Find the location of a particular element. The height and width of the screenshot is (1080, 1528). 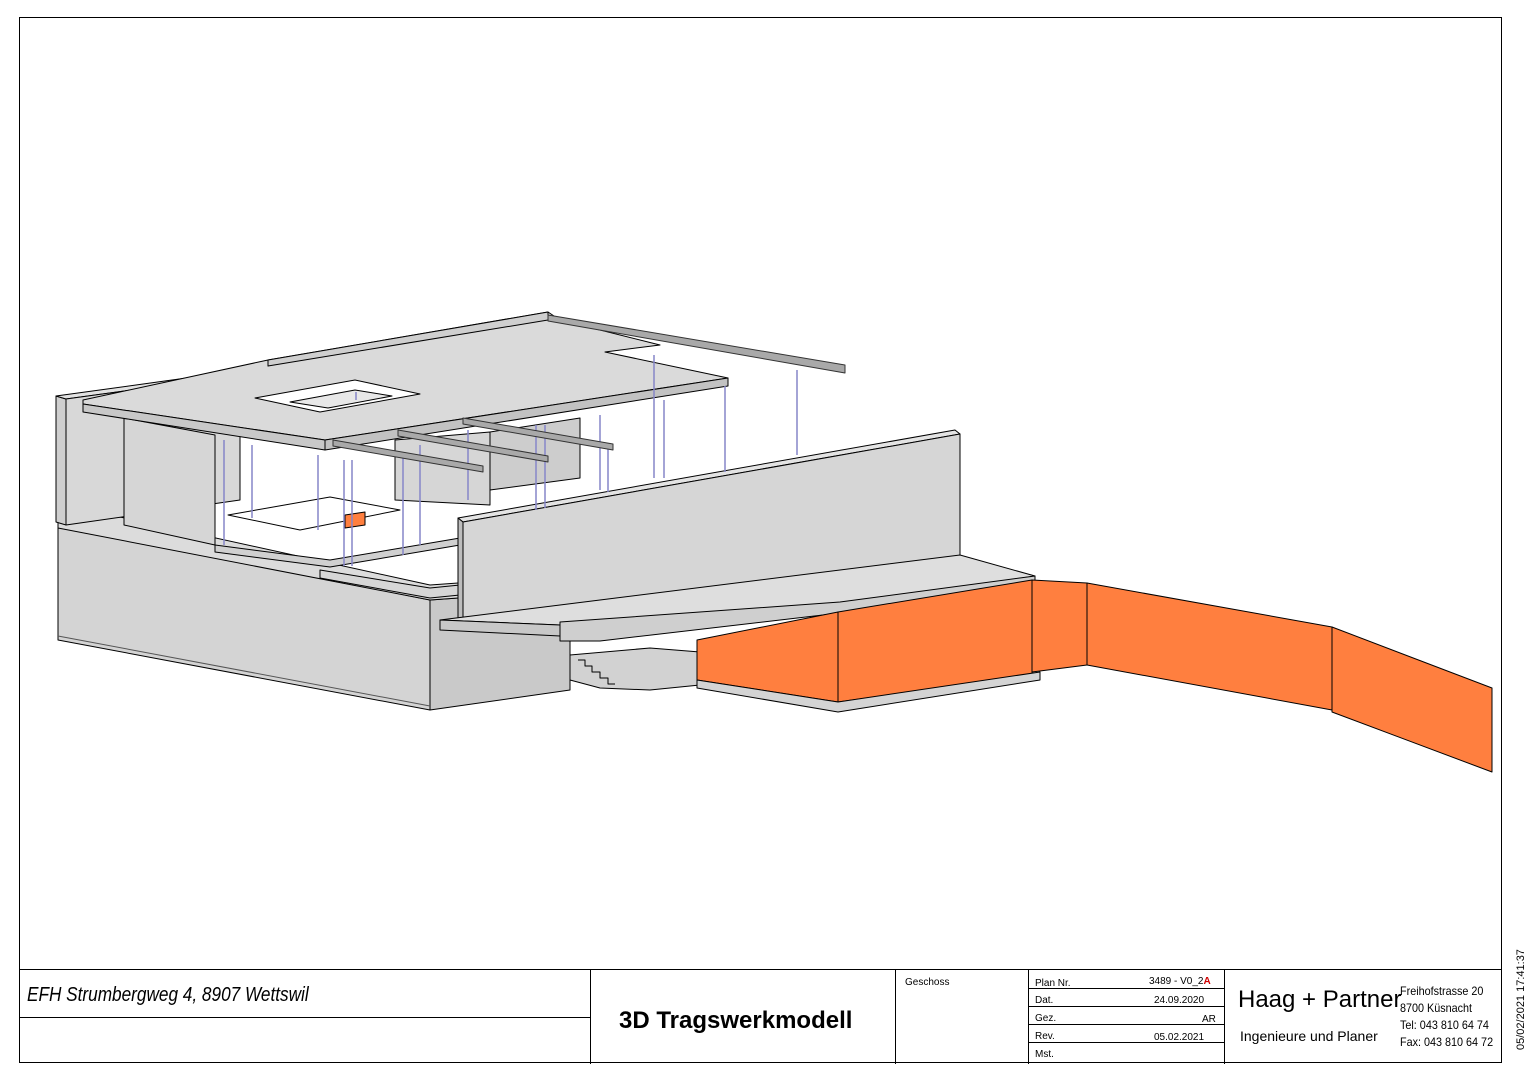

geschoss-label: Geschoss is located at coordinates (927, 982).